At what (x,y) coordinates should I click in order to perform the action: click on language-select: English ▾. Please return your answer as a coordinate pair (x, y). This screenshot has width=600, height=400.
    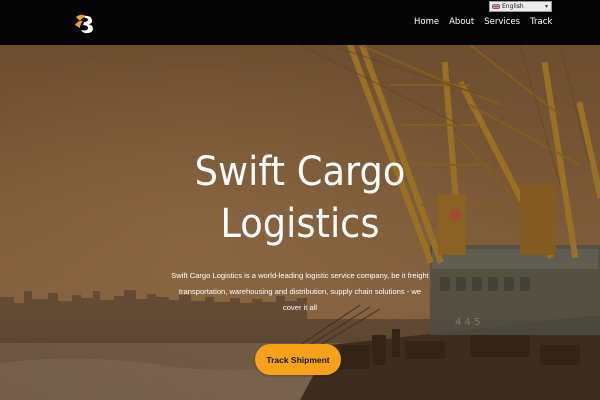
    Looking at the image, I should click on (520, 6).